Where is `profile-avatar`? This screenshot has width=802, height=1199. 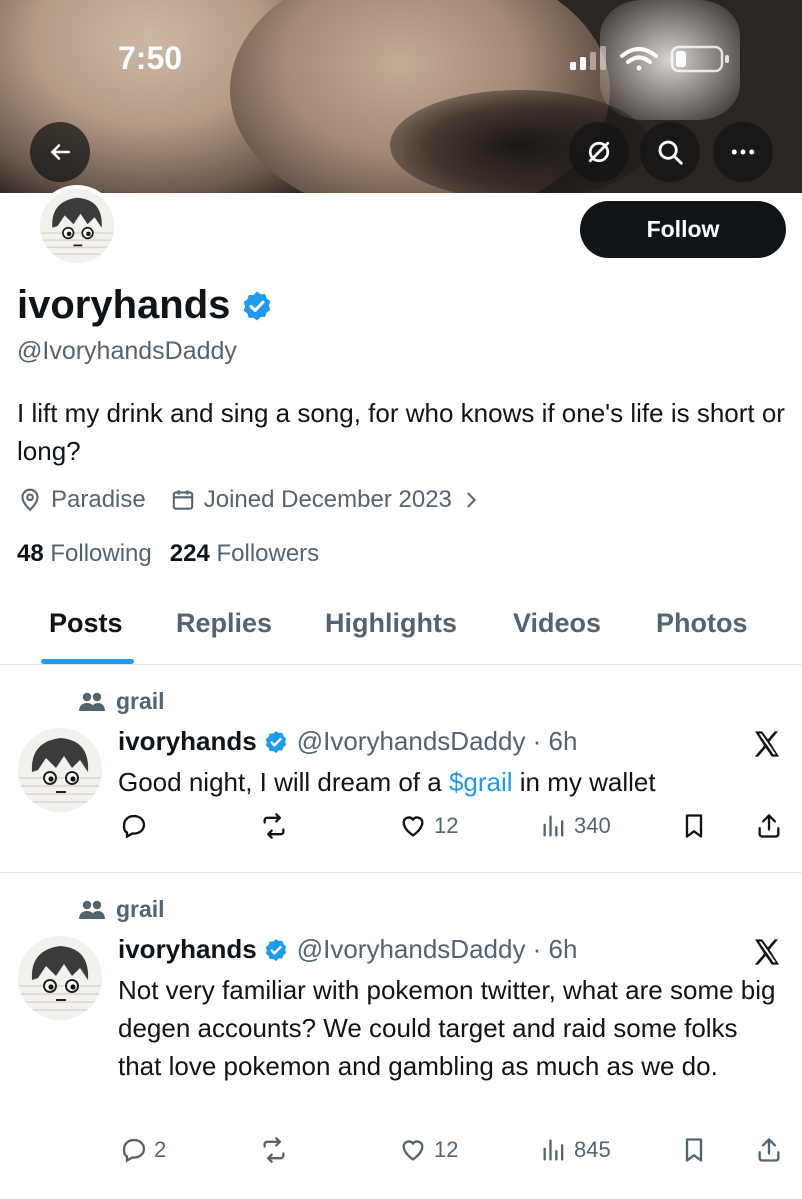
profile-avatar is located at coordinates (77, 226).